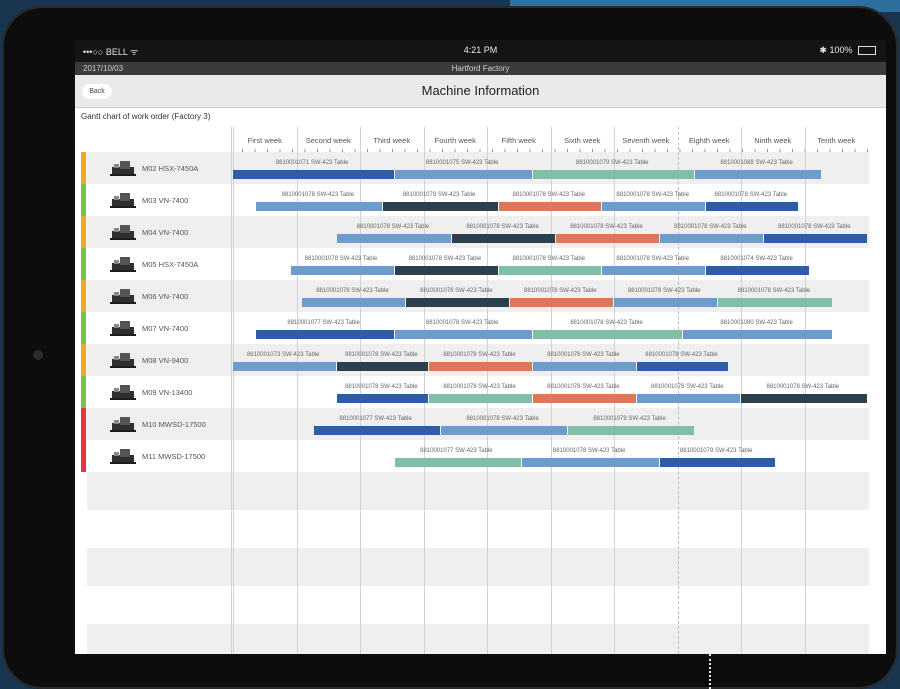 This screenshot has height=689, width=900. I want to click on label-column-separator, so click(231, 390).